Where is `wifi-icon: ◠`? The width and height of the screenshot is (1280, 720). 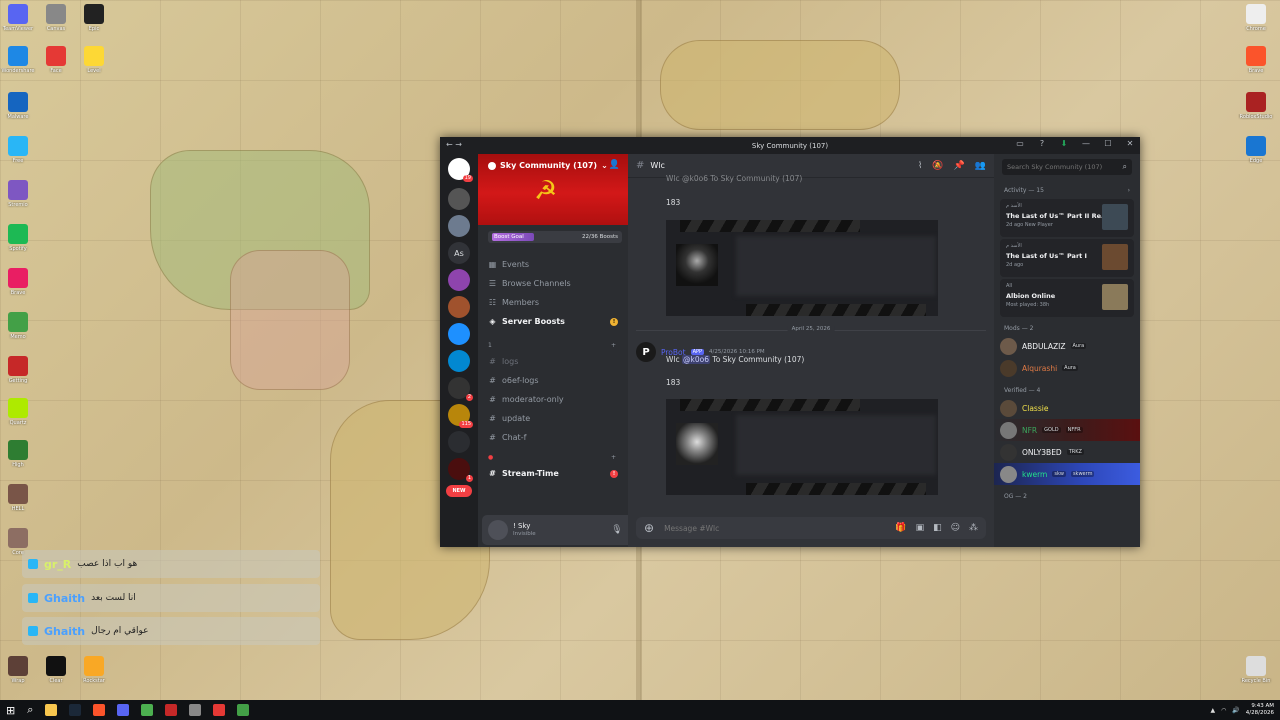
wifi-icon: ◠ is located at coordinates (1223, 710).